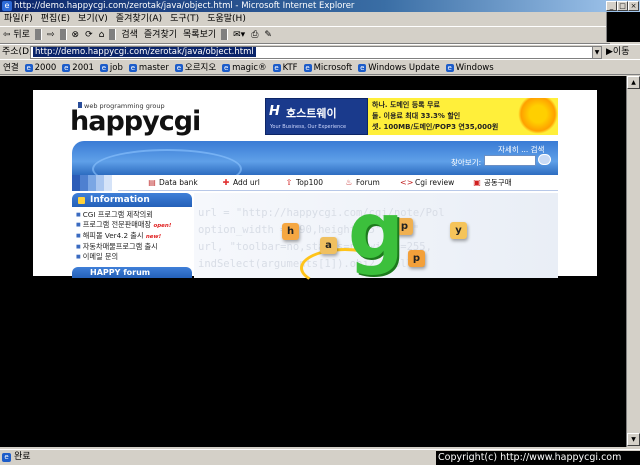  Describe the element at coordinates (78, 67) in the screenshot. I see `link-item: 2001` at that location.